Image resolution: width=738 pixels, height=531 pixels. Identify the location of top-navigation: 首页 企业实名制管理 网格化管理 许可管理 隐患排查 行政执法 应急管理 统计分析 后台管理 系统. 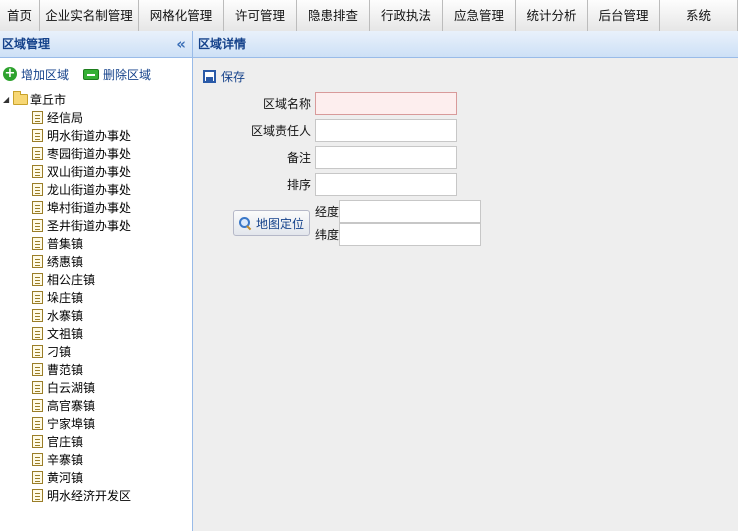
(369, 15).